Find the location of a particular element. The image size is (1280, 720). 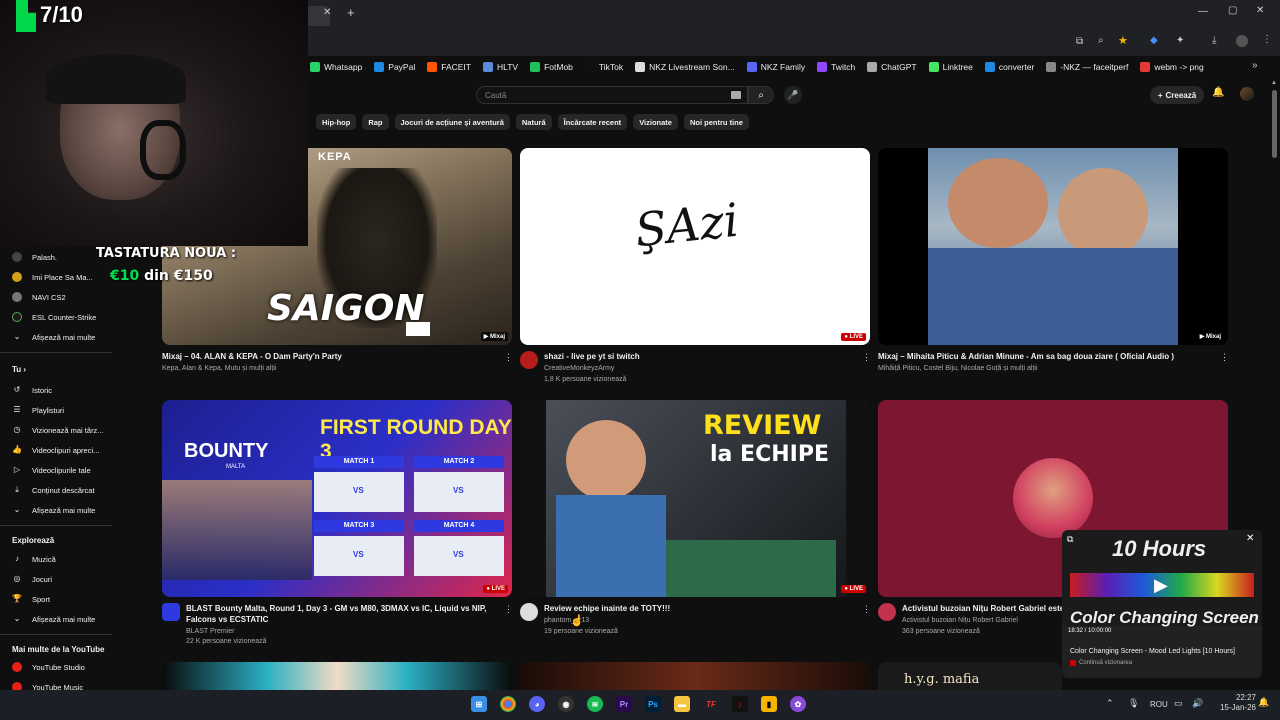

bookmark-item: ChatGPT is located at coordinates (892, 67).